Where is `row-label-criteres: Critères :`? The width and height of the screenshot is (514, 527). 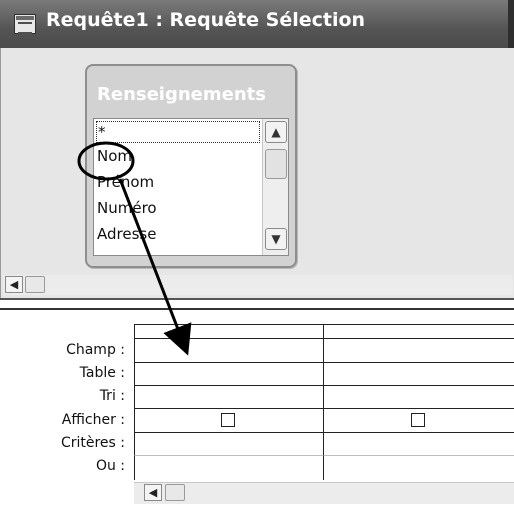 row-label-criteres: Critères : is located at coordinates (92, 443).